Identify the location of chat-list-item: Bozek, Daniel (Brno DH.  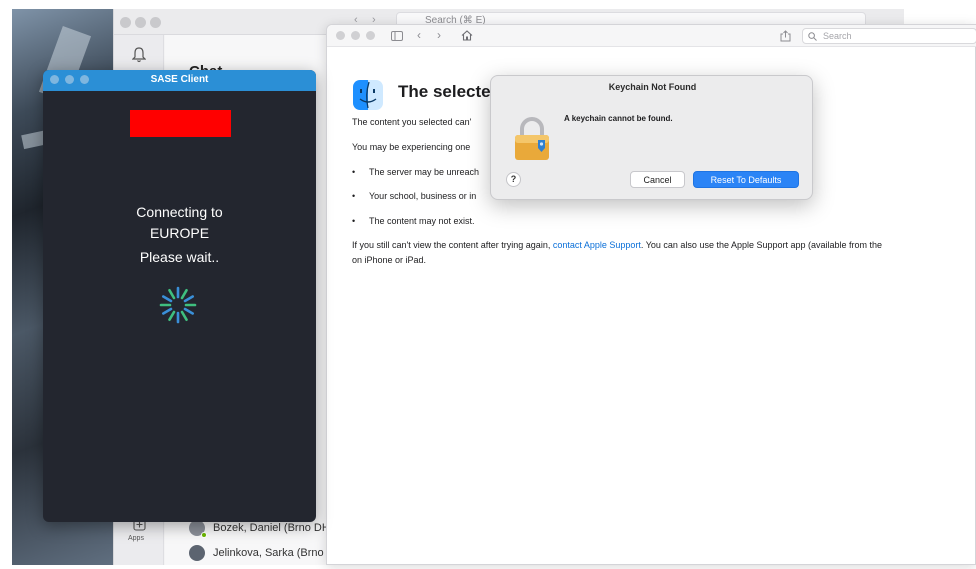
(259, 529).